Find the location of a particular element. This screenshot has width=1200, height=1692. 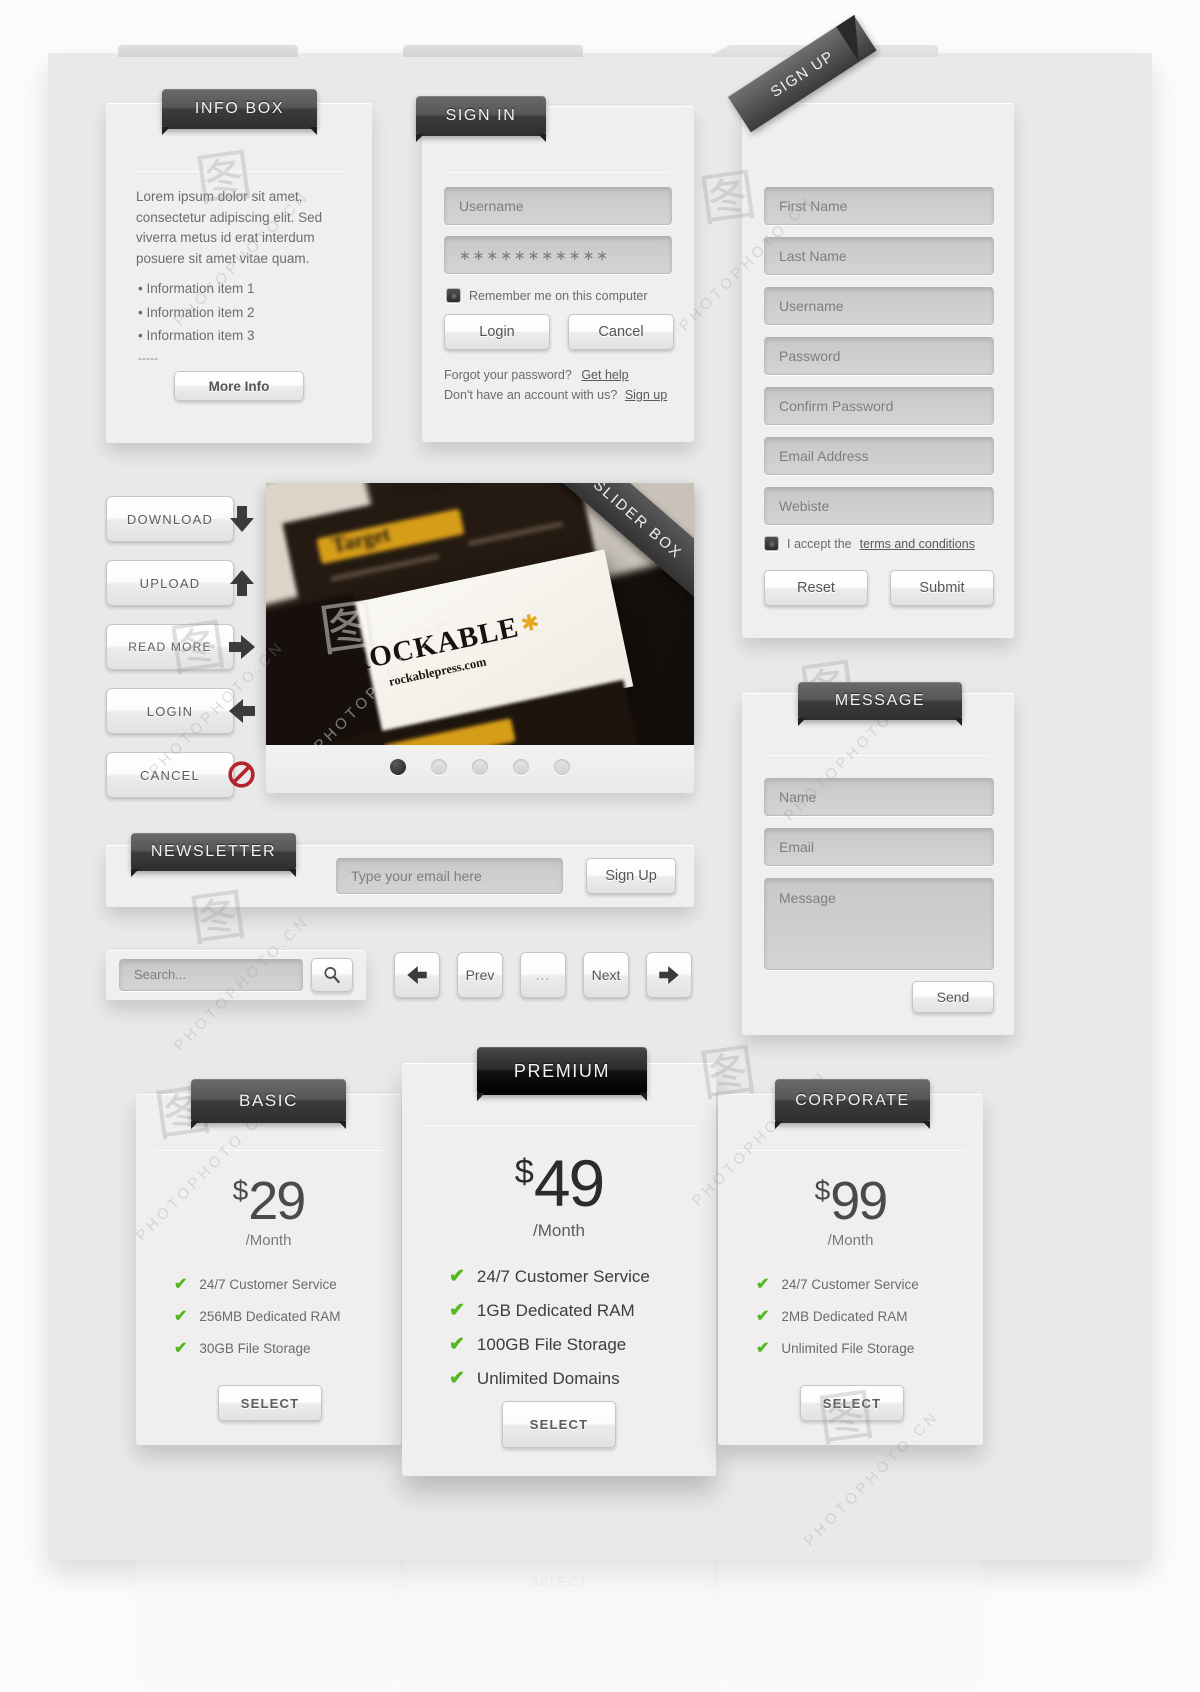

cancel-action-button: CANCEL is located at coordinates (170, 775).